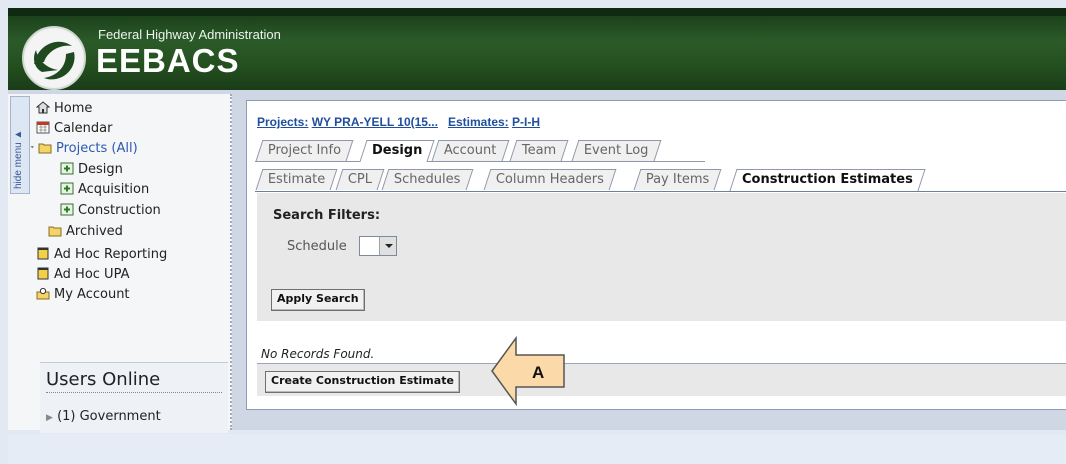 Image resolution: width=1066 pixels, height=464 pixels. I want to click on callout-label: A, so click(538, 372).